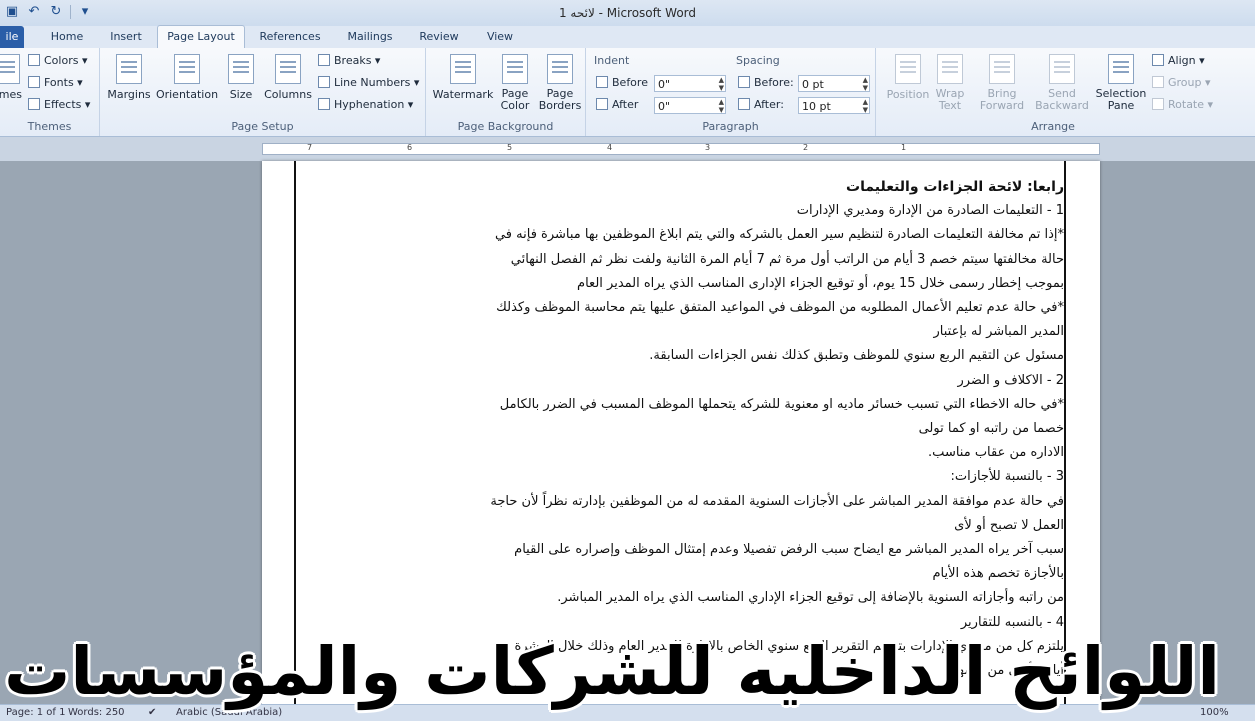 The image size is (1255, 721). Describe the element at coordinates (721, 84) in the screenshot. I see `indent-before-spinner: ▲ ▼` at that location.